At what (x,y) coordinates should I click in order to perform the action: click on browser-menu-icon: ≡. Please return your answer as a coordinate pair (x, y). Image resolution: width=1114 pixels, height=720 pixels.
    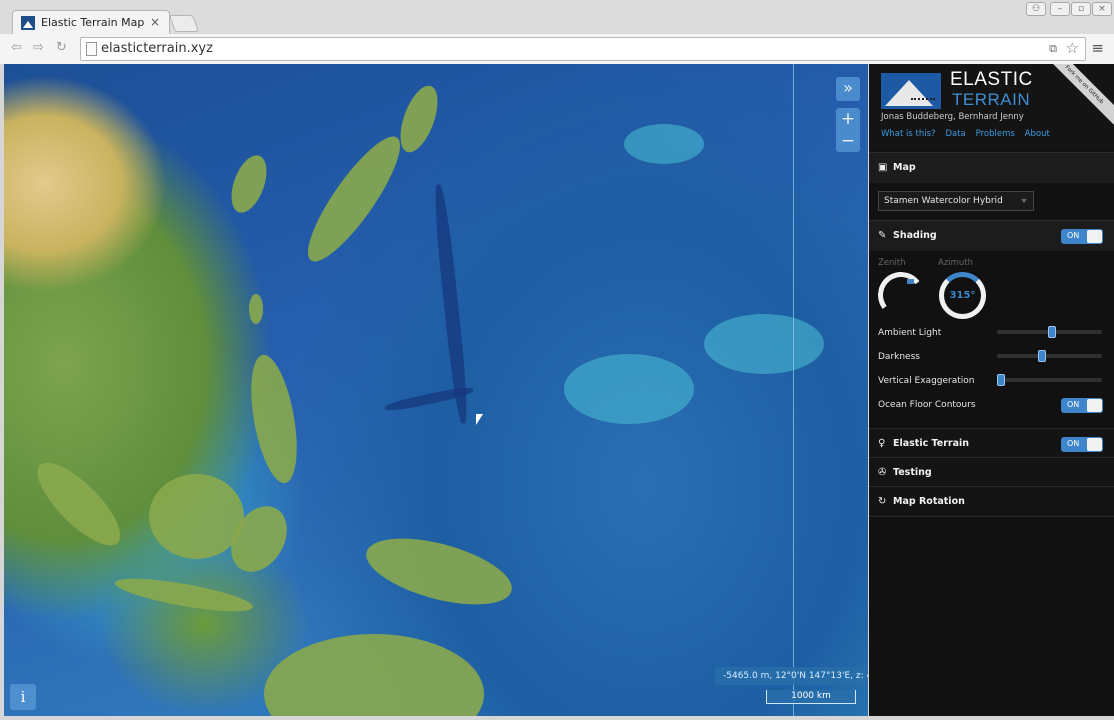
    Looking at the image, I should click on (1097, 48).